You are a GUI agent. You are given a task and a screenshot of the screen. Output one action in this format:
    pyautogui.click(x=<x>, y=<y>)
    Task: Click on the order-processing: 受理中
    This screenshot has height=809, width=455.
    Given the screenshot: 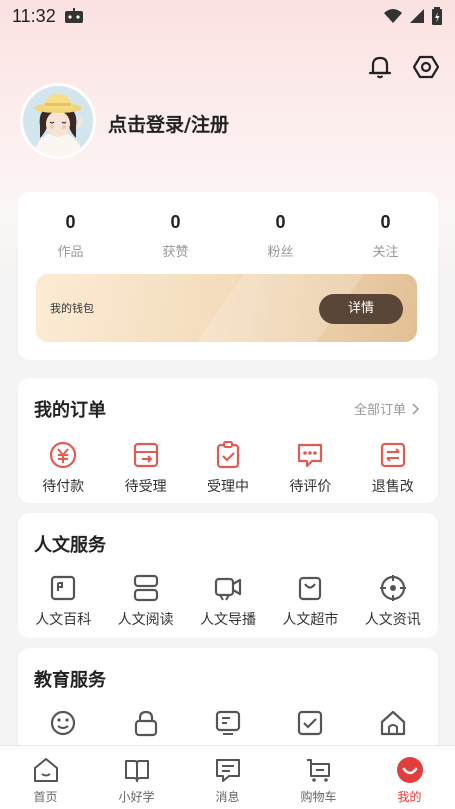 What is the action you would take?
    pyautogui.click(x=228, y=468)
    